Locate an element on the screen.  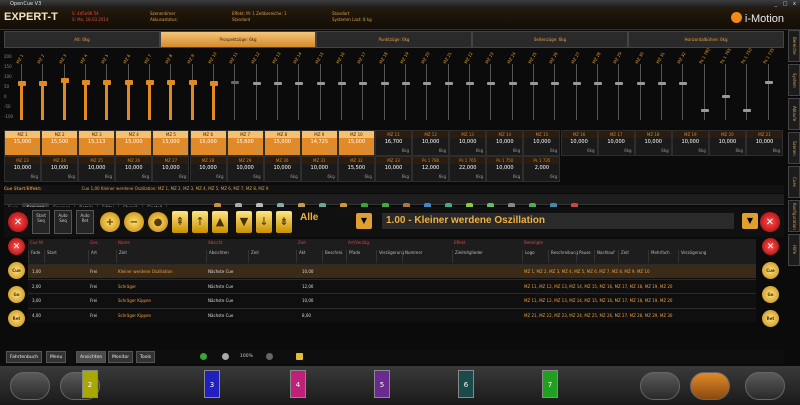
grid_row2-cell-1: MZ 24 10,000 6kg is located at coordinates (60, 169).